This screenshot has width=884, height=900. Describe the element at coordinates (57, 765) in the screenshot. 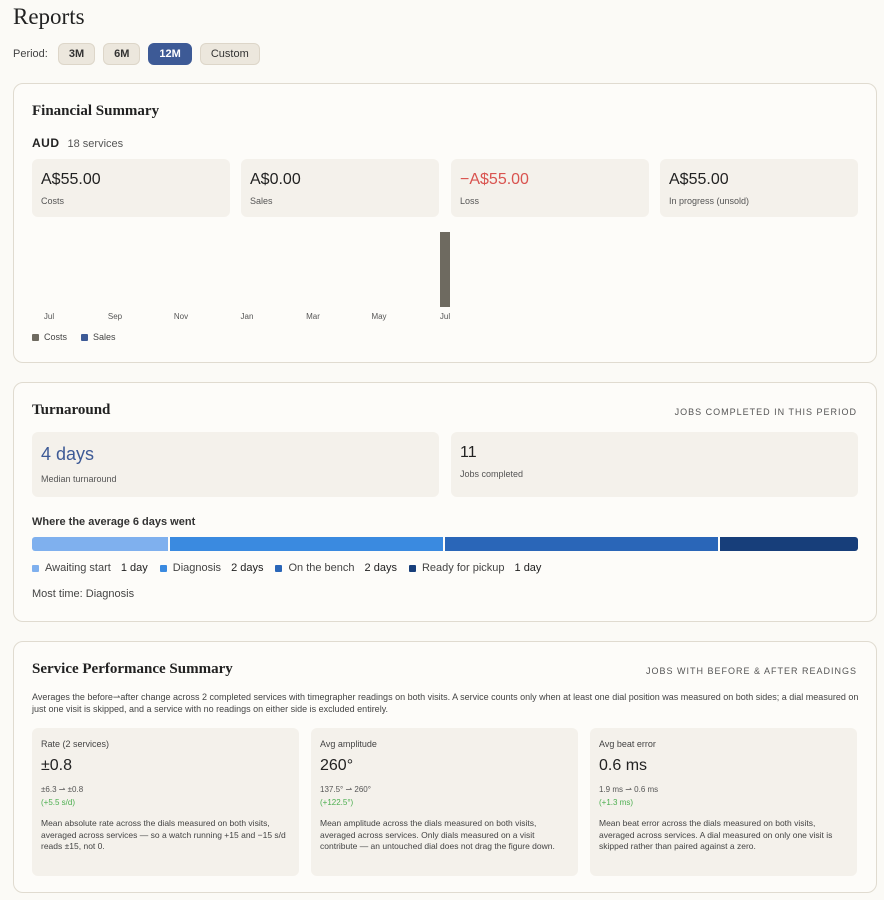

I see `rate-value: ±0.8` at that location.